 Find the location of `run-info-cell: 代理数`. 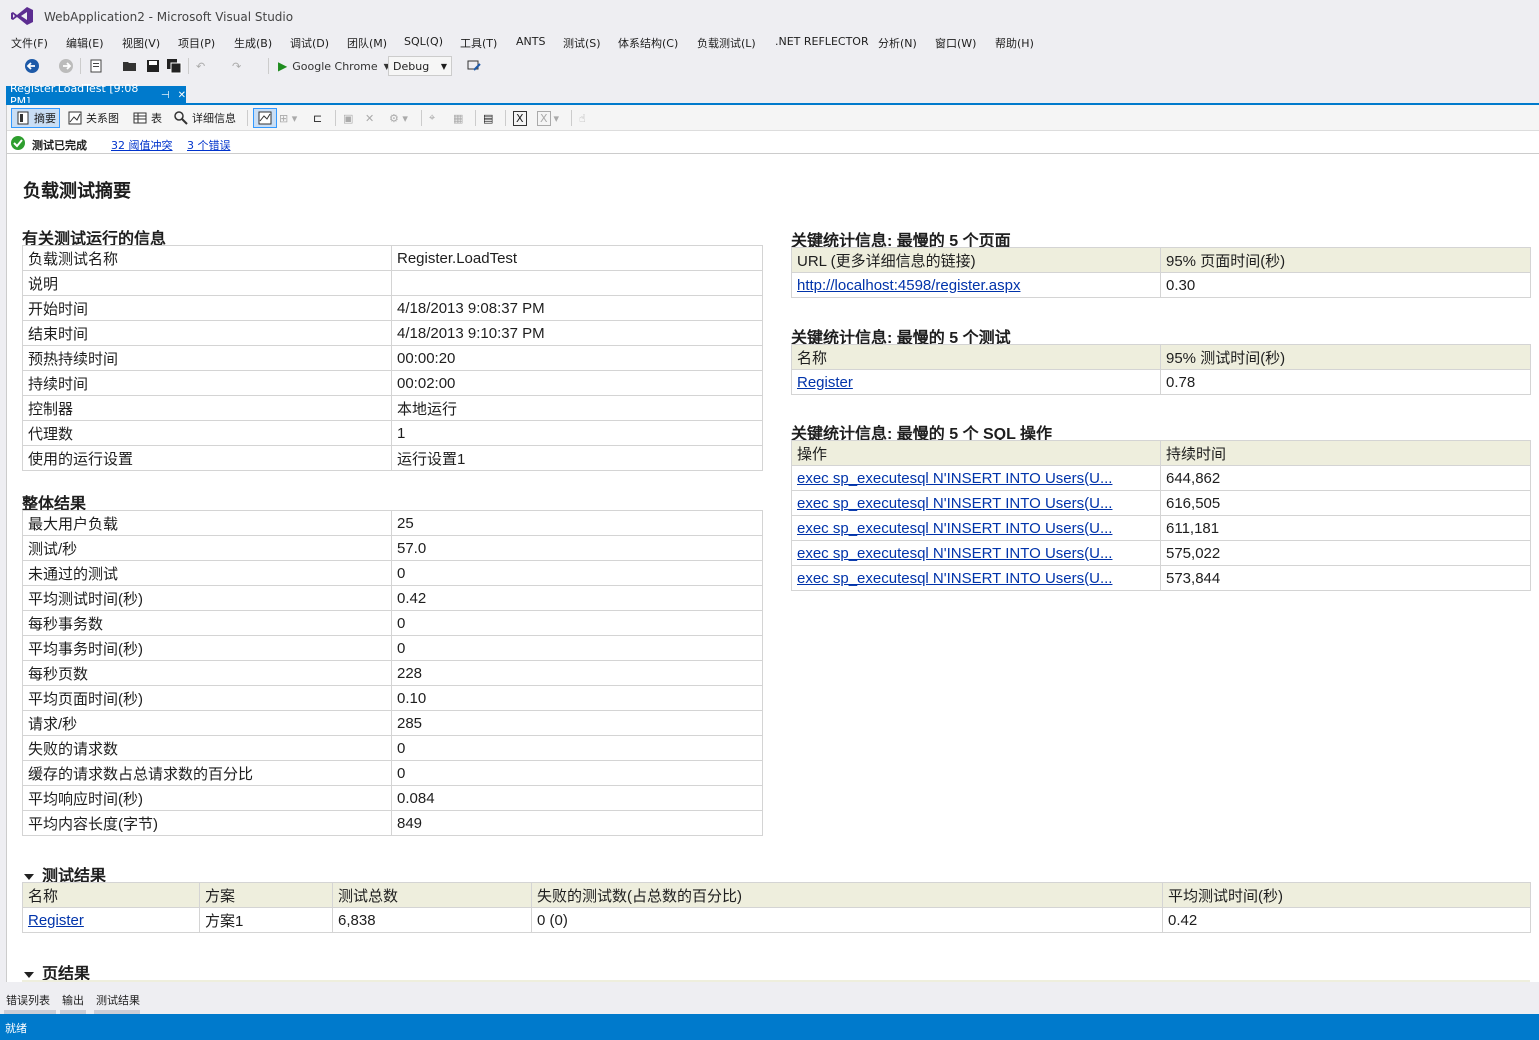

run-info-cell: 代理数 is located at coordinates (207, 433).